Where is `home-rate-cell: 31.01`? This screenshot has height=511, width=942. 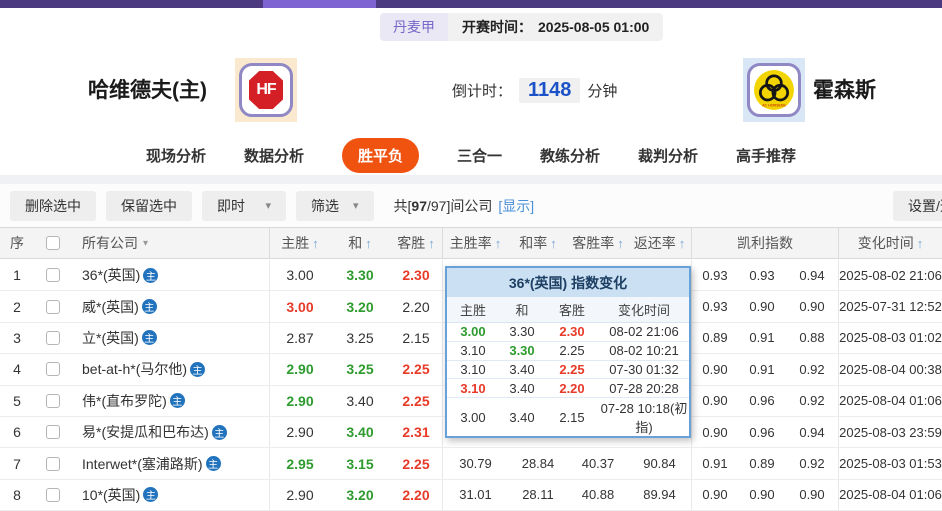
home-rate-cell: 31.01 is located at coordinates (475, 495).